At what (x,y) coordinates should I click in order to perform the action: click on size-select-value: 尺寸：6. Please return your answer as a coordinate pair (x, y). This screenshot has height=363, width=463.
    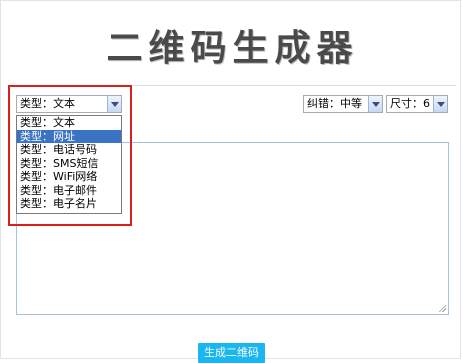
    Looking at the image, I should click on (410, 103).